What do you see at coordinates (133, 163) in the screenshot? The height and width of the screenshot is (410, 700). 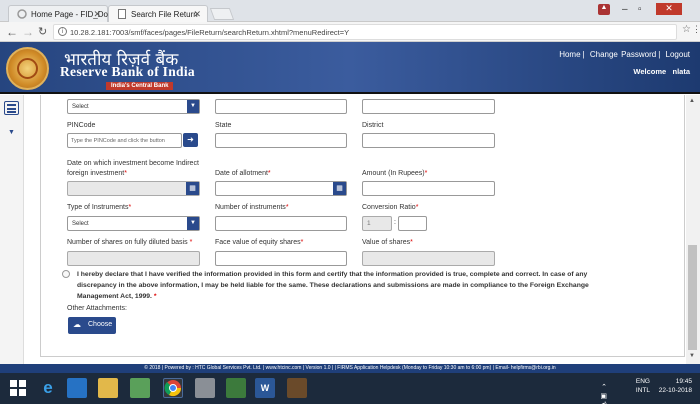 I see `investment-date-label-line1: Date on which investment become Indirect` at bounding box center [133, 163].